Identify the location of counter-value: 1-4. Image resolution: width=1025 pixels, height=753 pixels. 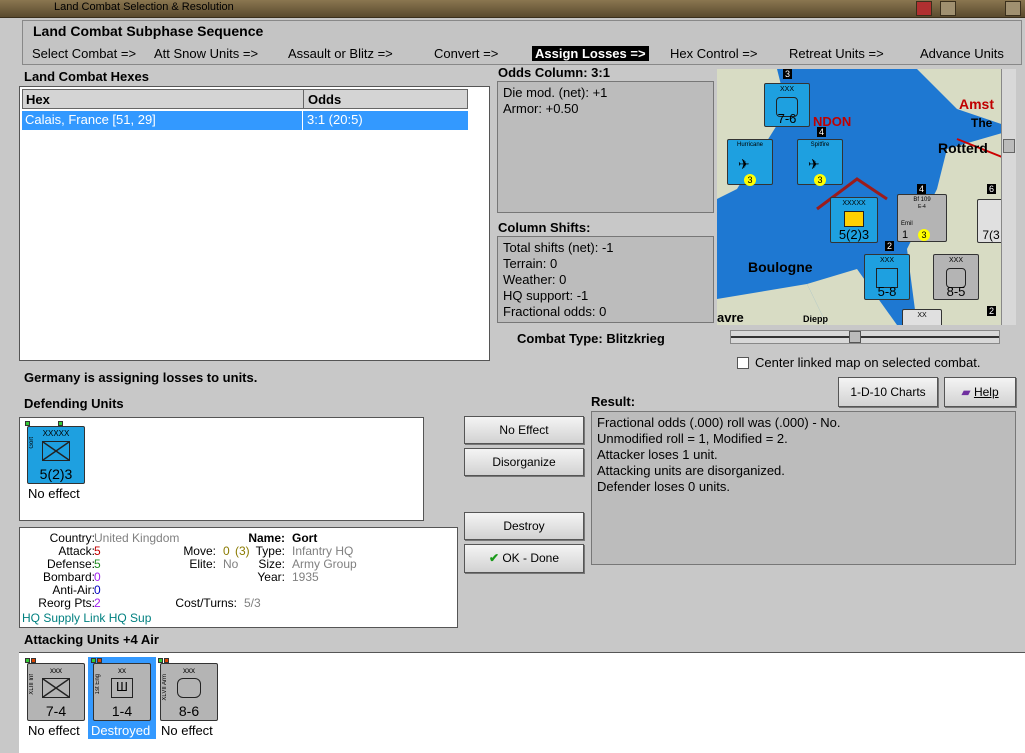
(122, 711).